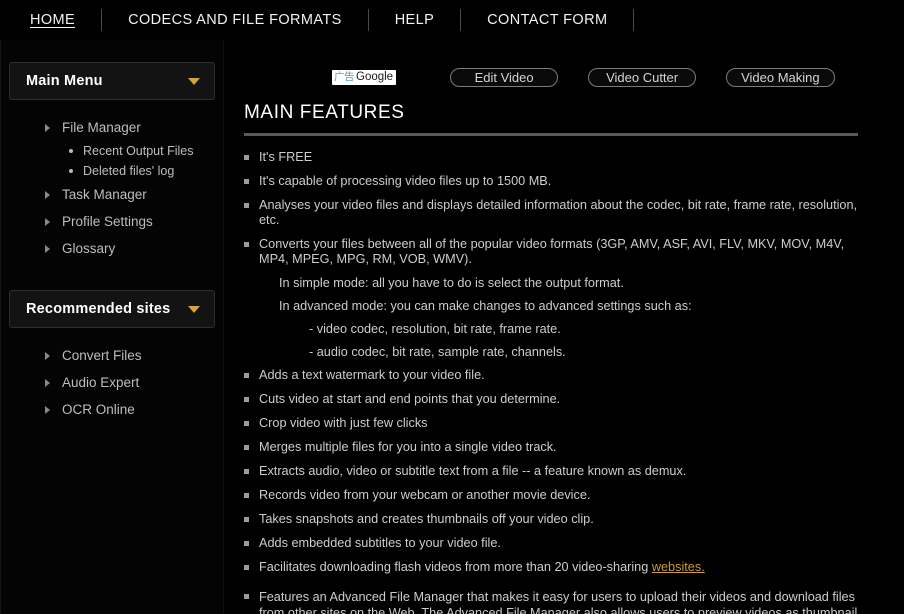 This screenshot has width=904, height=614. I want to click on panel-body: Convert Files Audio Expert OCR Online, so click(112, 378).